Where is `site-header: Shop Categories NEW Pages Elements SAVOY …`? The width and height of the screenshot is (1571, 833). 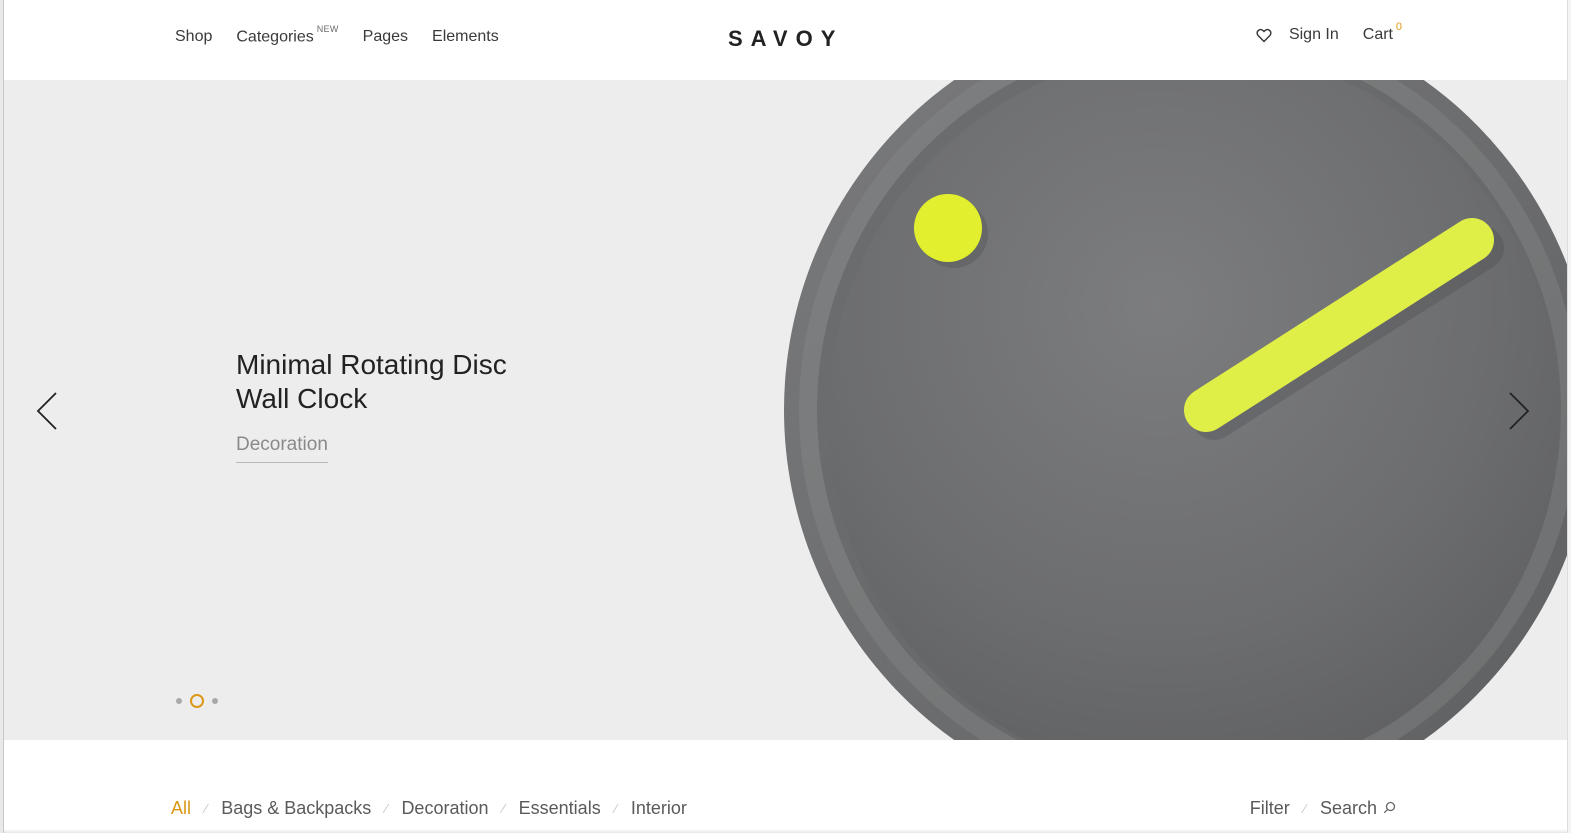
site-header: Shop Categories NEW Pages Elements SAVOY … is located at coordinates (785, 40).